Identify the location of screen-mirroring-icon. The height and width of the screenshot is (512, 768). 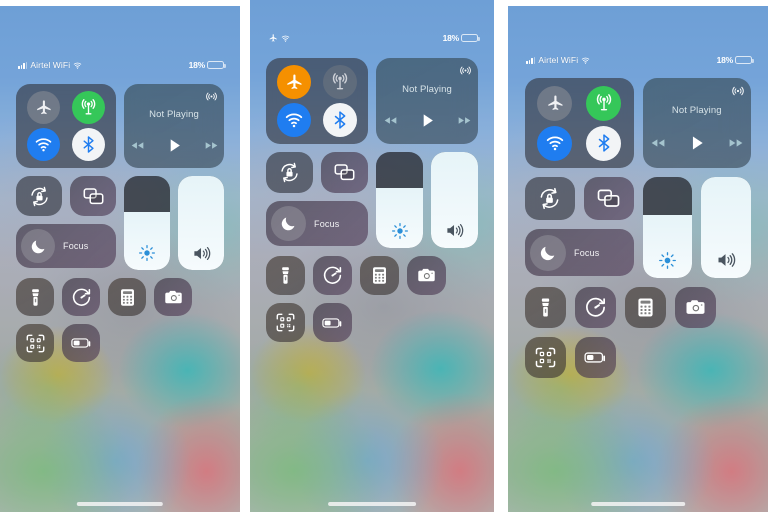
(344, 172).